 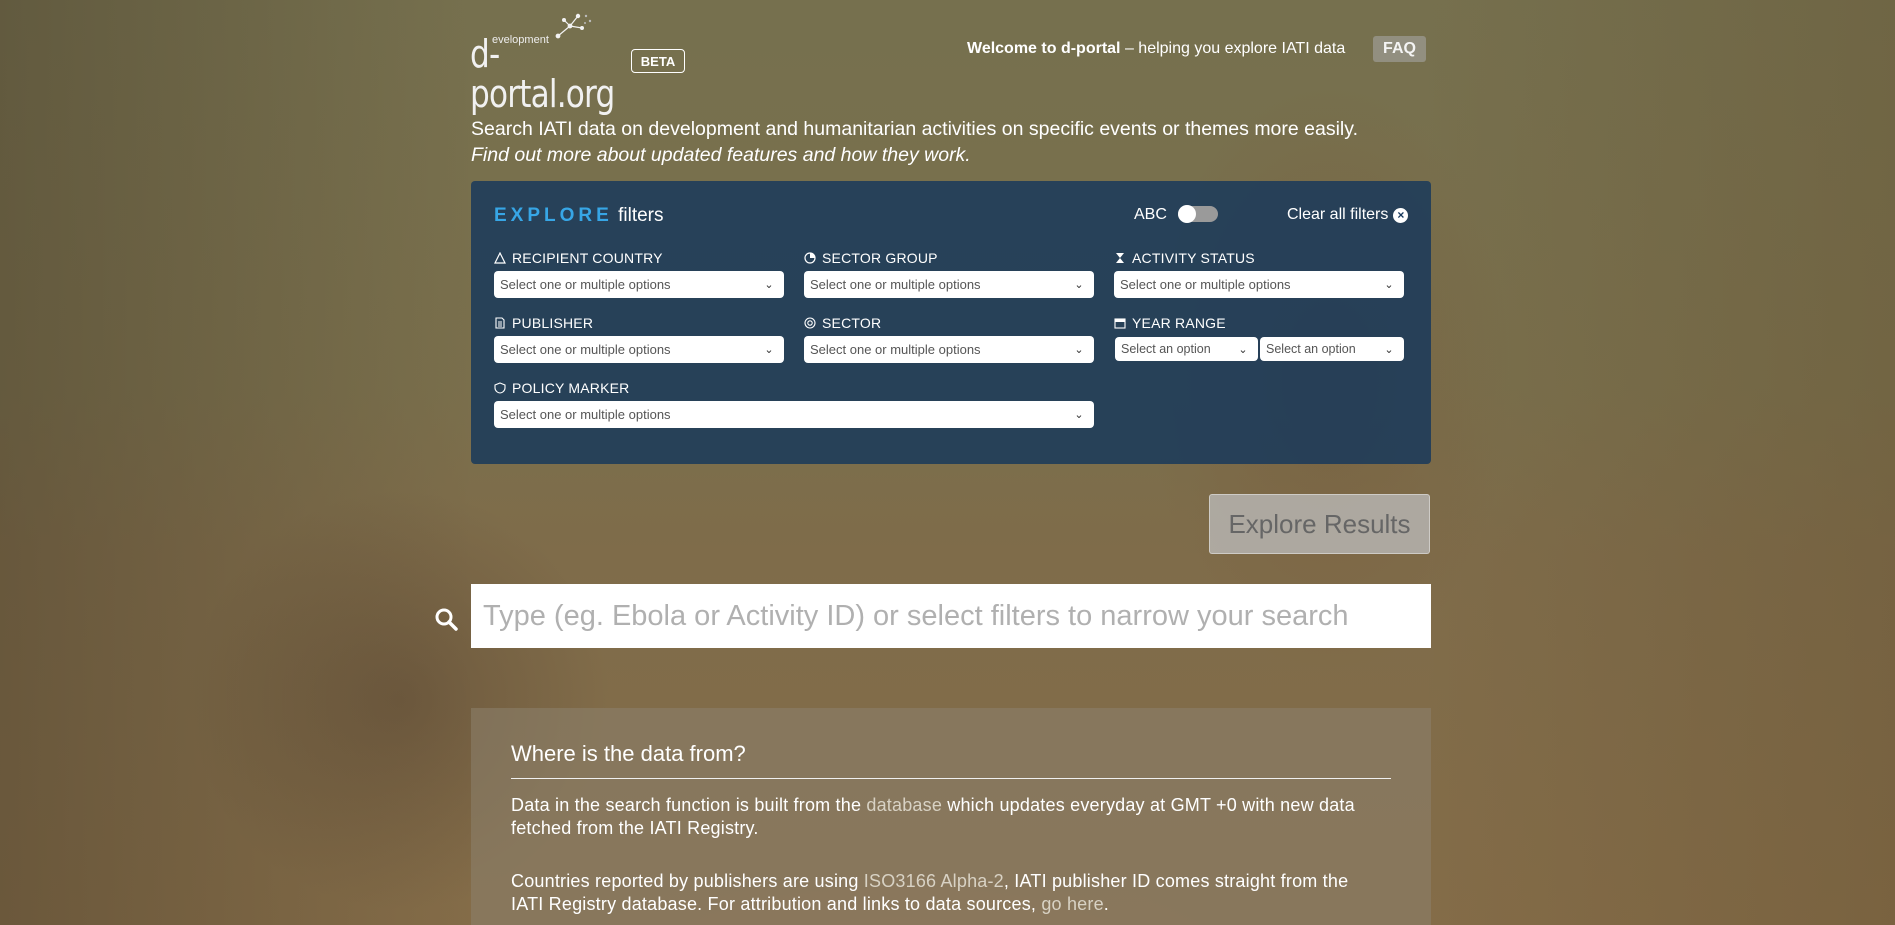 I want to click on clear-all-filters-button: Clear all filters ×, so click(x=1348, y=215).